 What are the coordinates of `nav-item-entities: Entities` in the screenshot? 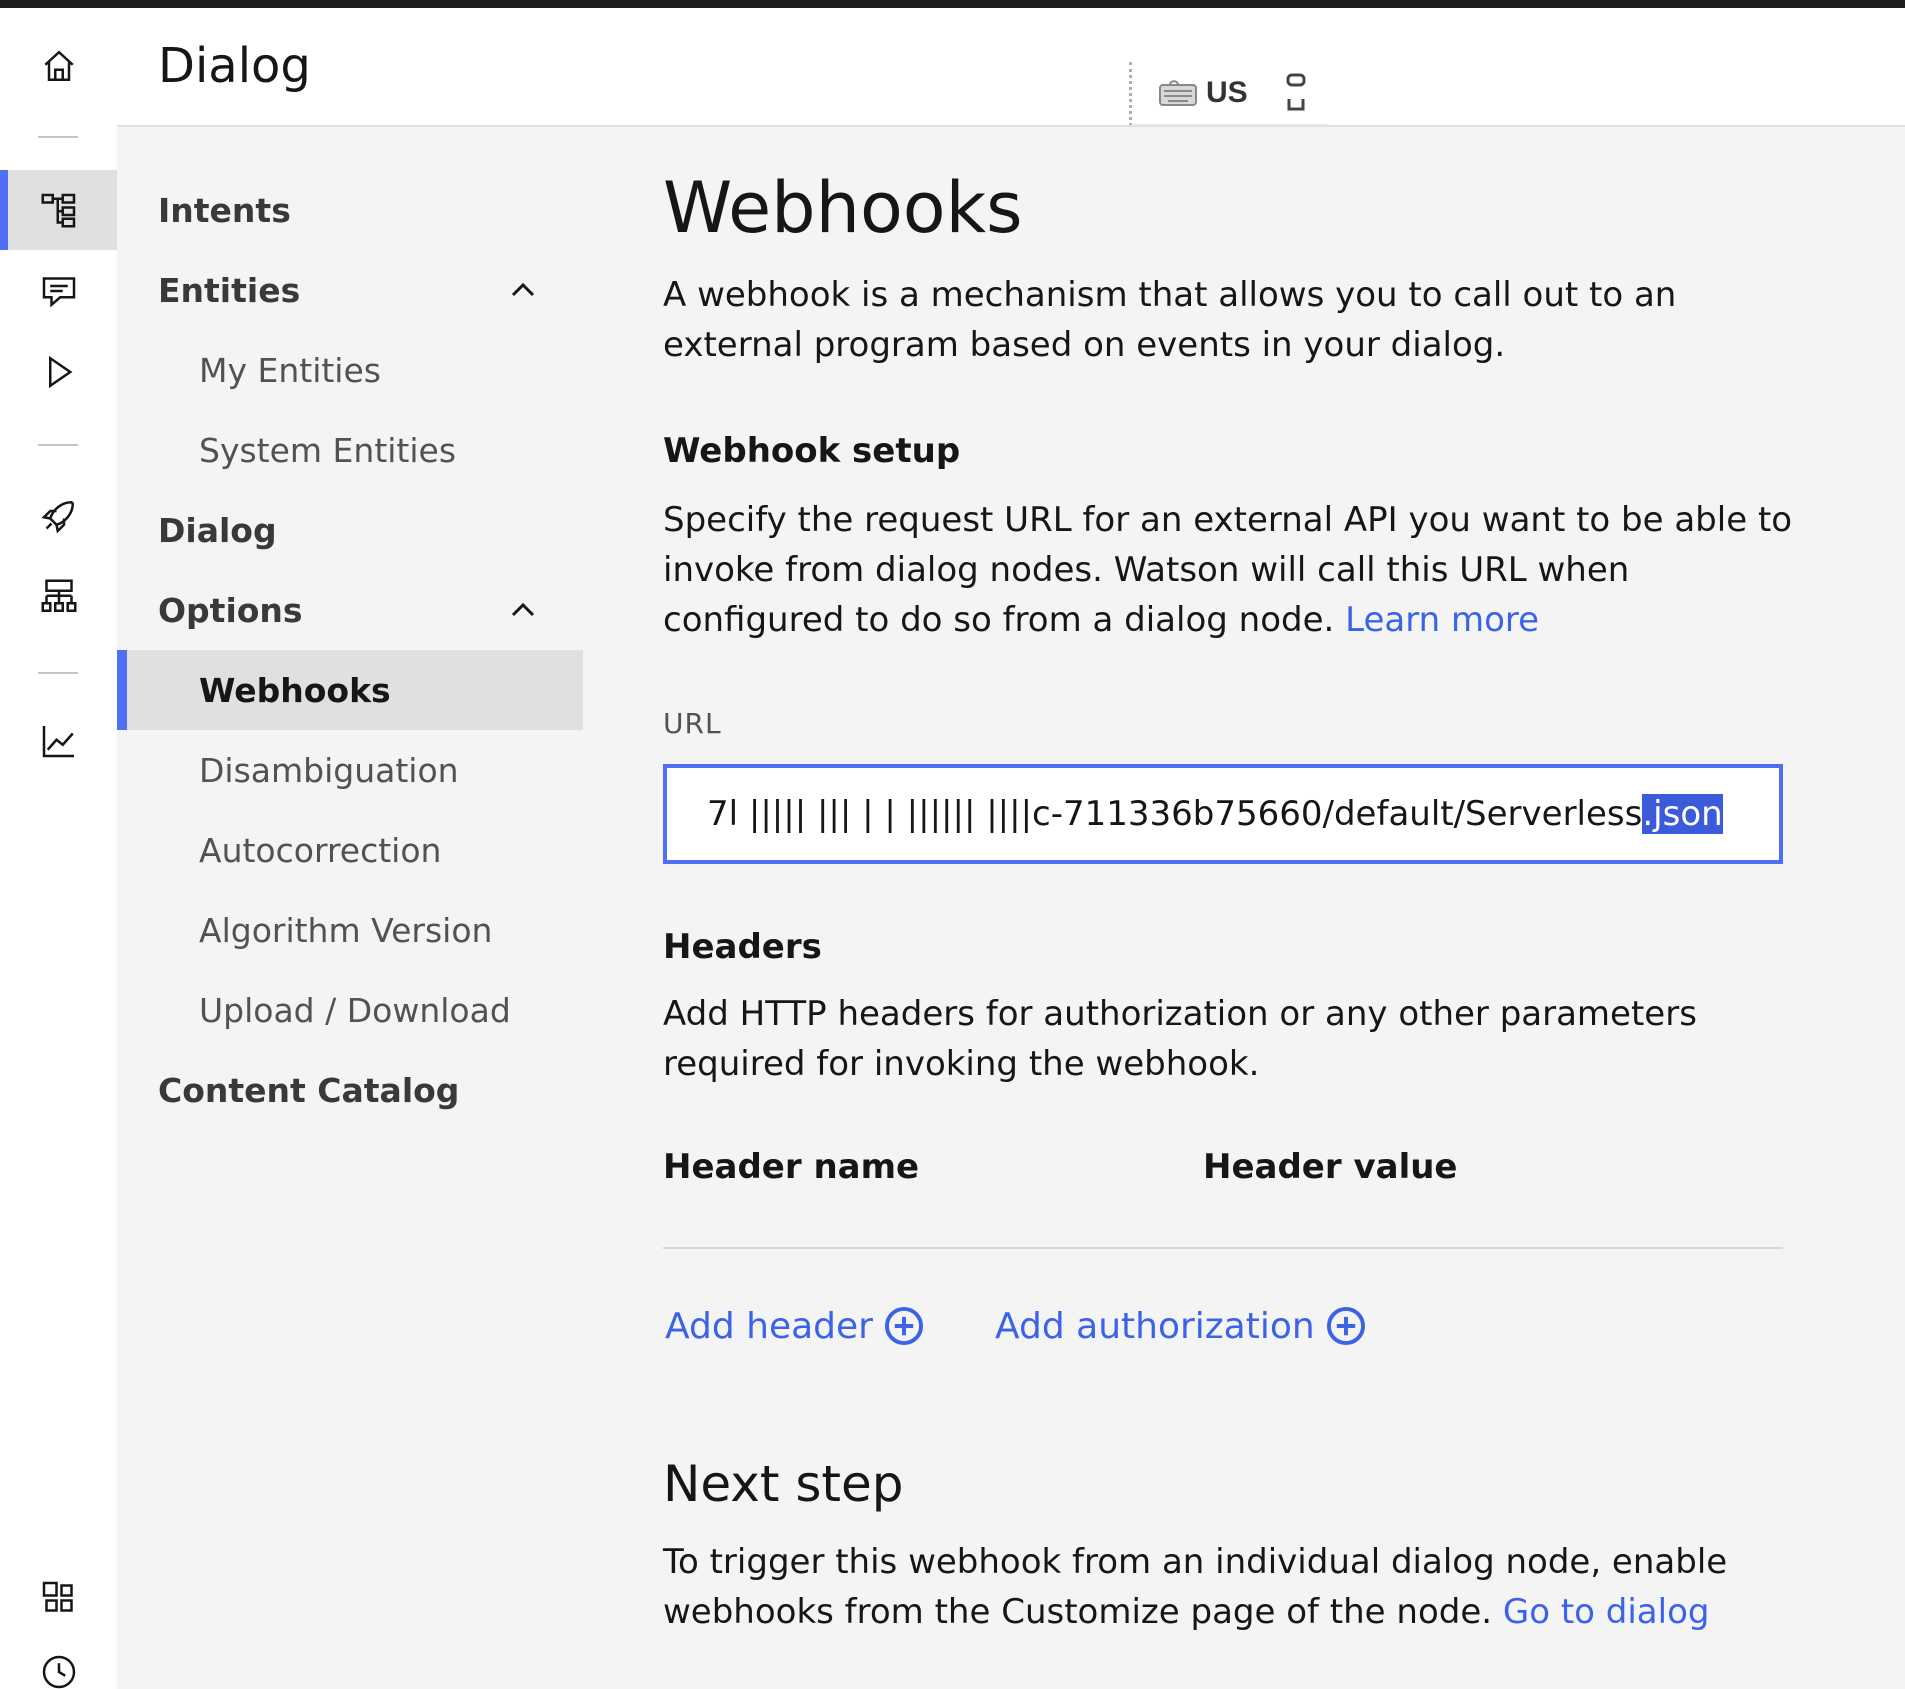 It's located at (350, 290).